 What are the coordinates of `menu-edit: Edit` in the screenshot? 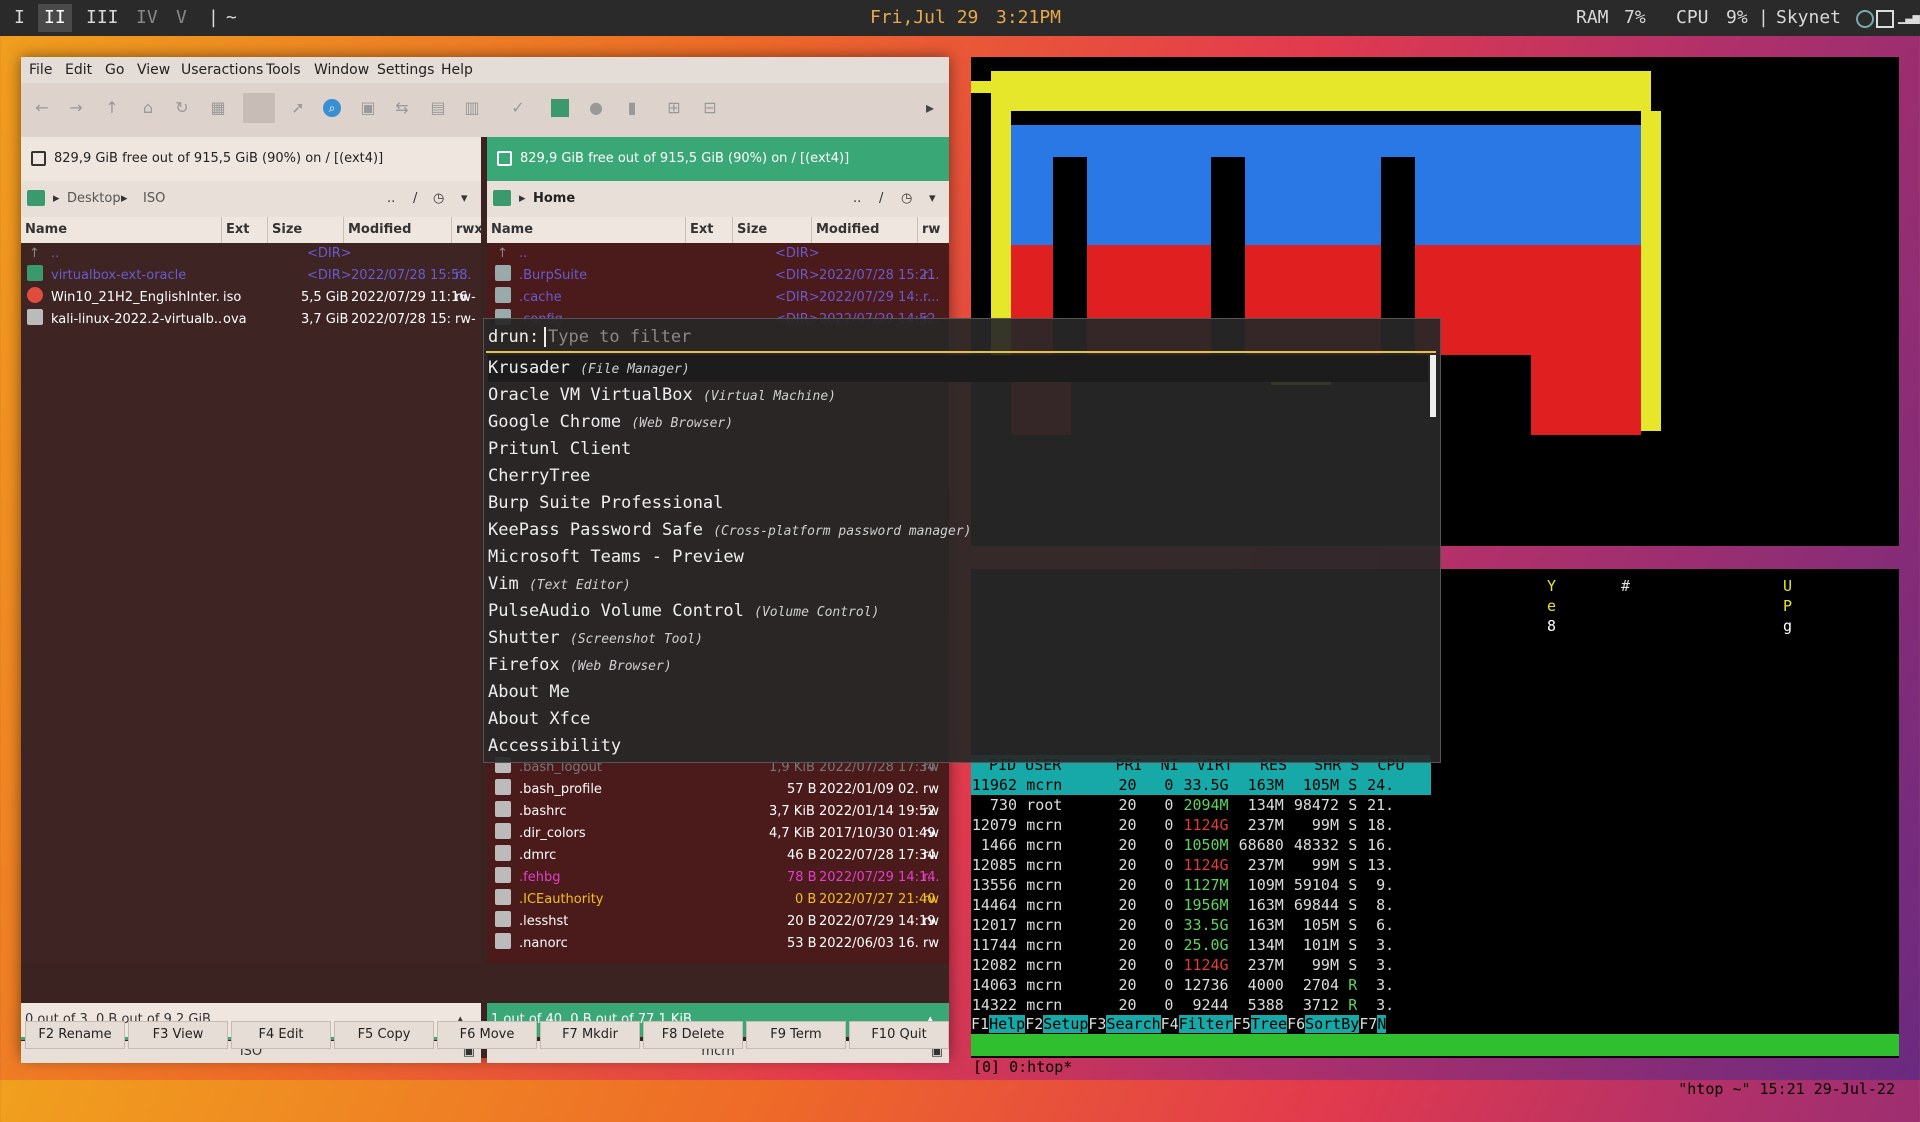 It's located at (78, 70).